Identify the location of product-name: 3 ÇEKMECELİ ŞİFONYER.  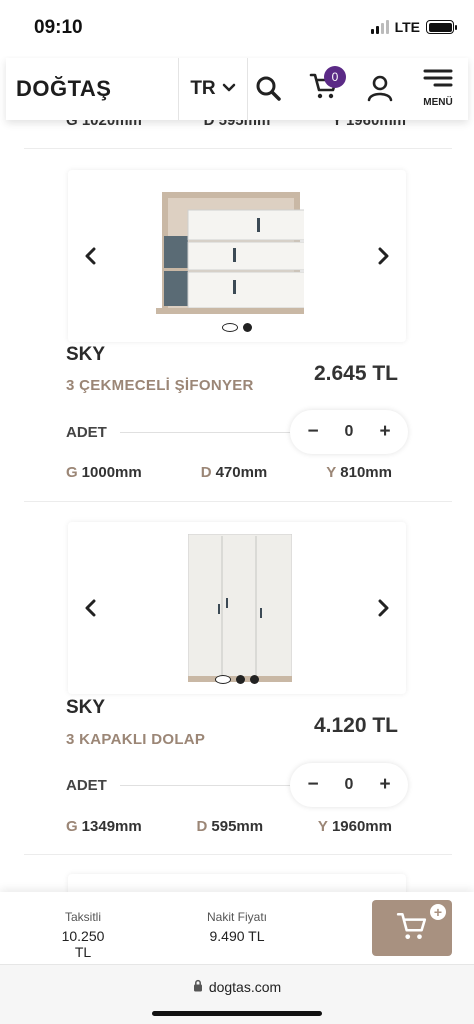
(160, 385).